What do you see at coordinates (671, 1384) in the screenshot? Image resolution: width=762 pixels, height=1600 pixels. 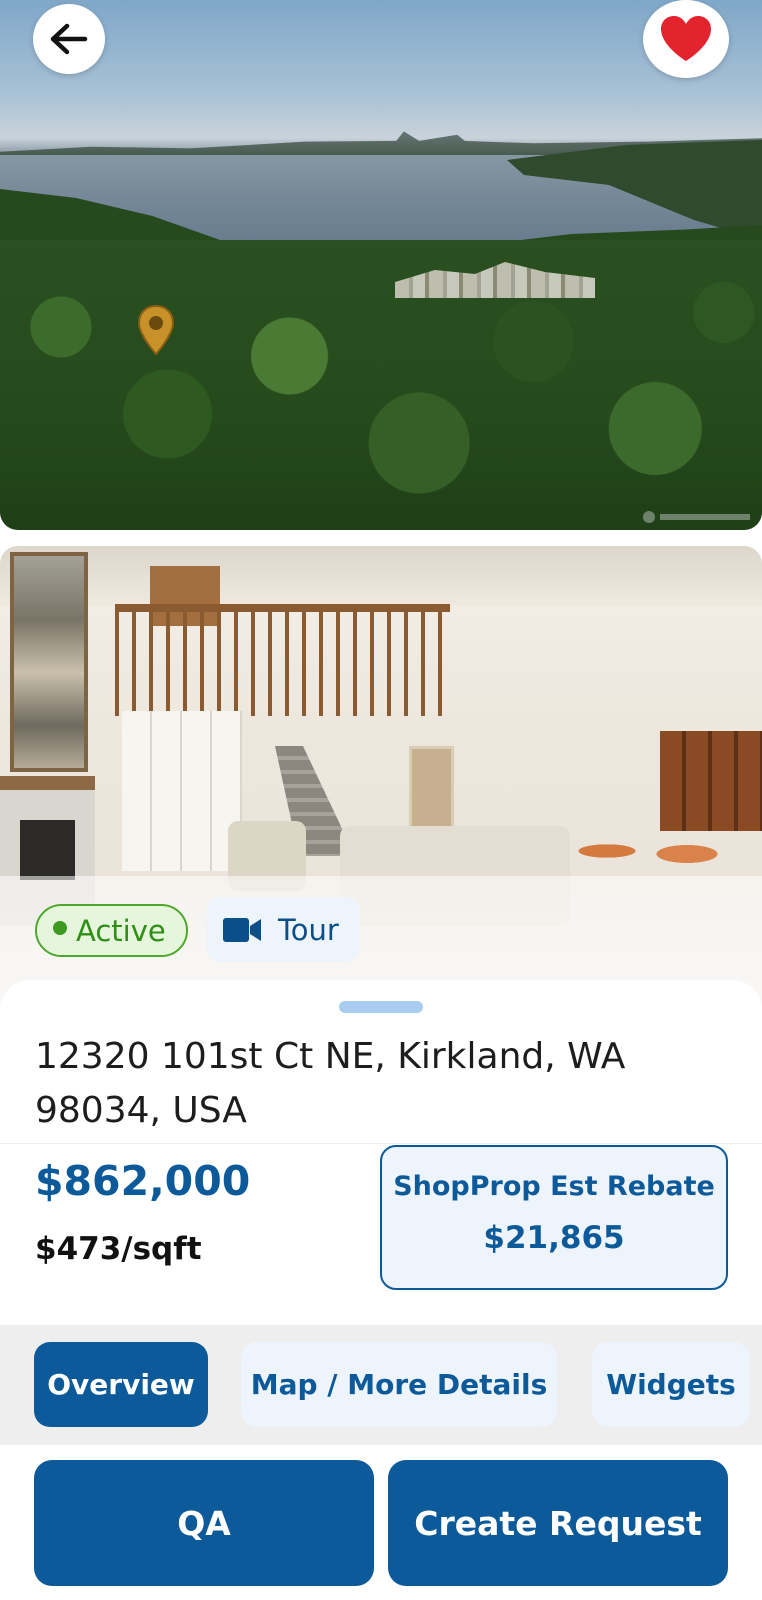 I see `tab-widgets: Widgets` at bounding box center [671, 1384].